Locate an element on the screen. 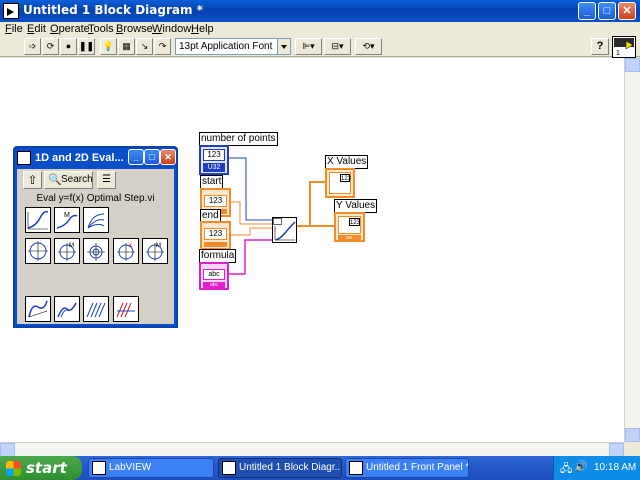 The height and width of the screenshot is (480, 640). label-x-values: X Values is located at coordinates (347, 162).